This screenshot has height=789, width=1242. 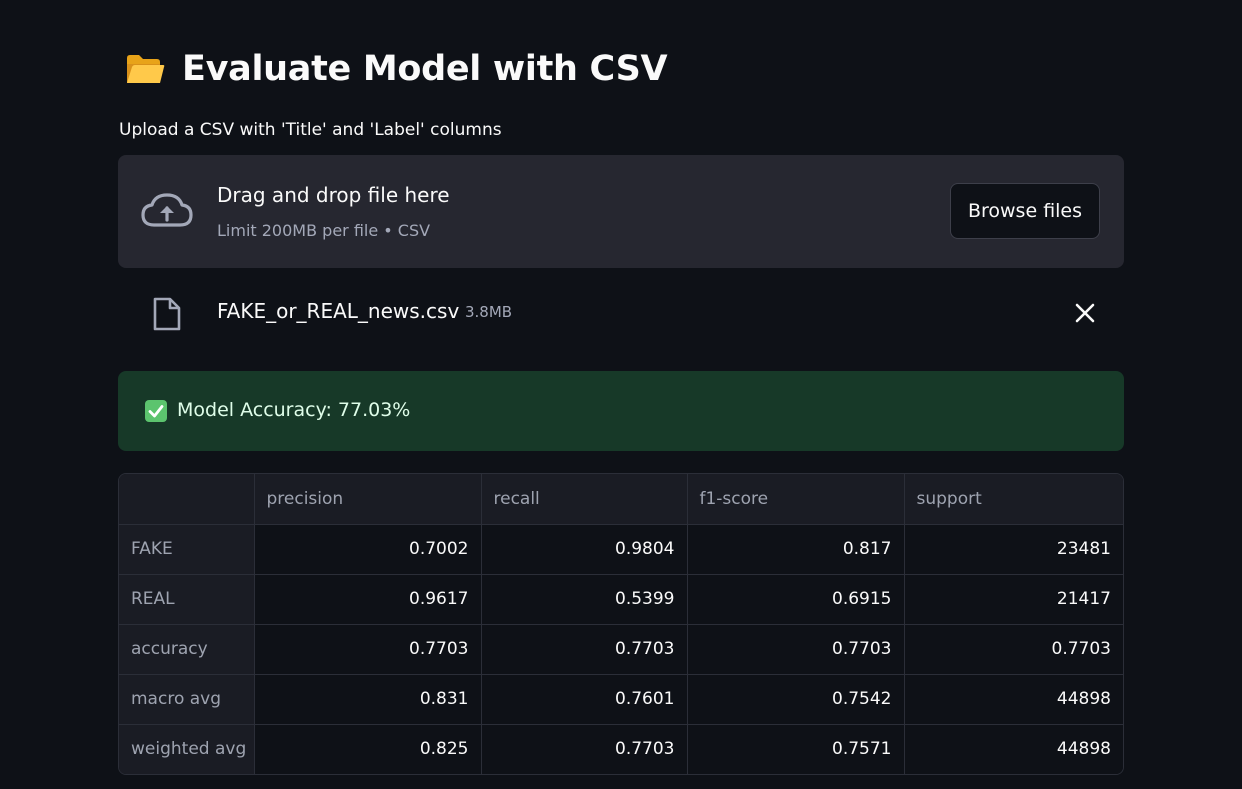 I want to click on accuracy-alert: Model Accuracy: 77.03%, so click(x=621, y=411).